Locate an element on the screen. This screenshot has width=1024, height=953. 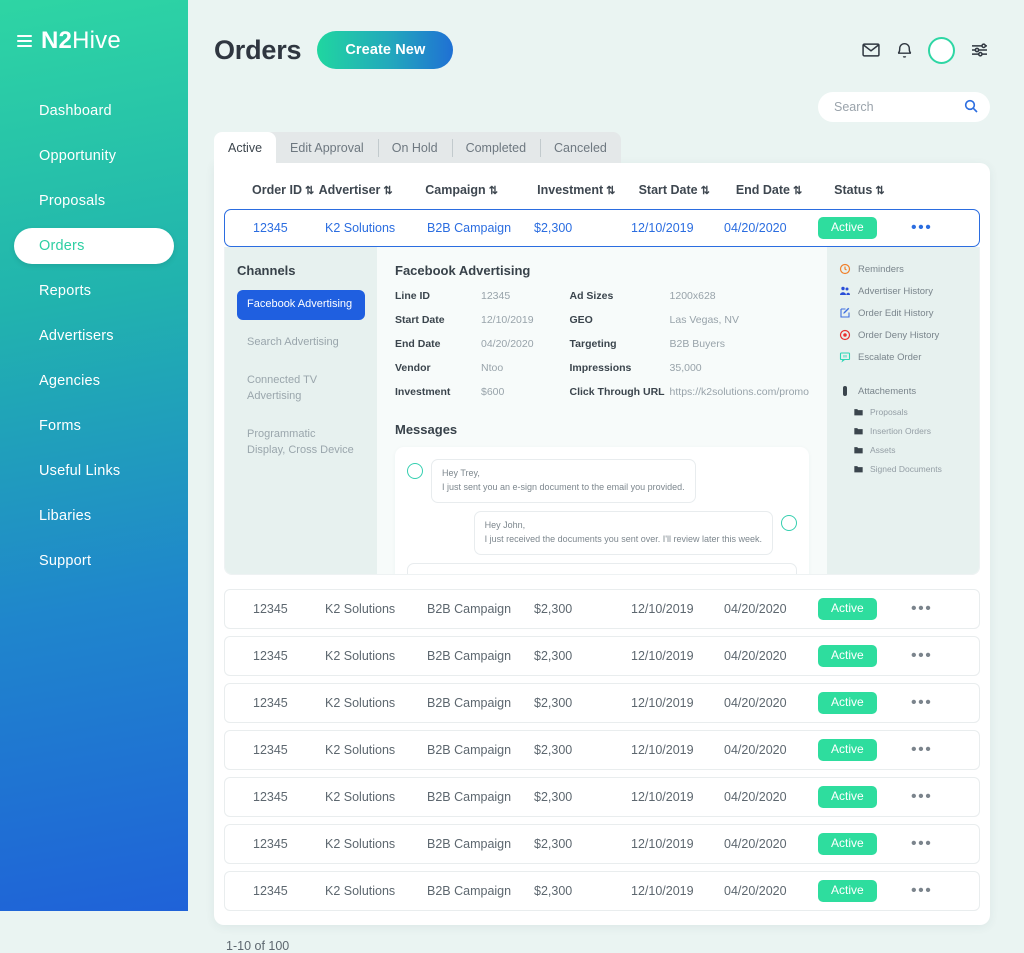
attachment-item-insertion-orders: Insertion Orders is located at coordinates (911, 431).